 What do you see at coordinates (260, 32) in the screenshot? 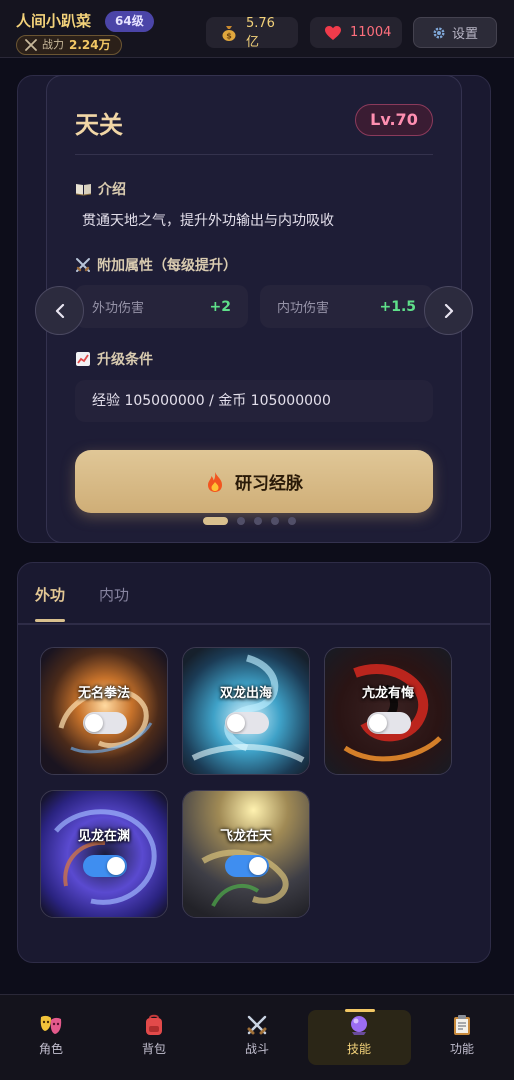
I see `gold-amount: 5.76亿` at bounding box center [260, 32].